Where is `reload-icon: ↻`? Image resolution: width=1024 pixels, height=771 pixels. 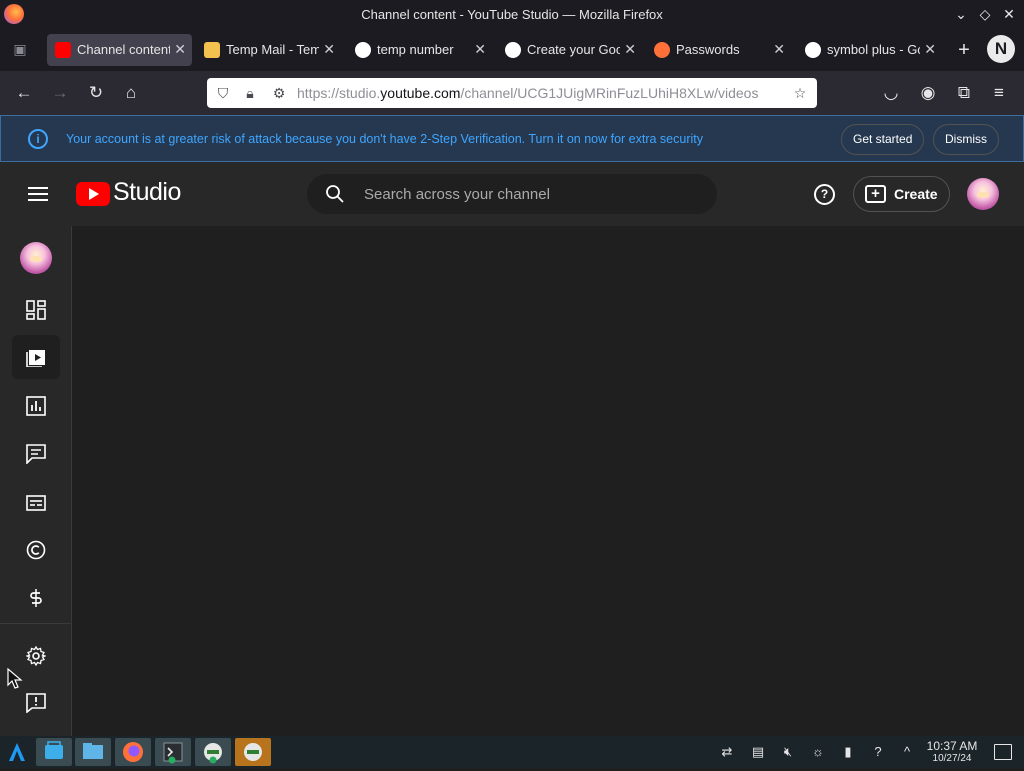 reload-icon: ↻ is located at coordinates (96, 93).